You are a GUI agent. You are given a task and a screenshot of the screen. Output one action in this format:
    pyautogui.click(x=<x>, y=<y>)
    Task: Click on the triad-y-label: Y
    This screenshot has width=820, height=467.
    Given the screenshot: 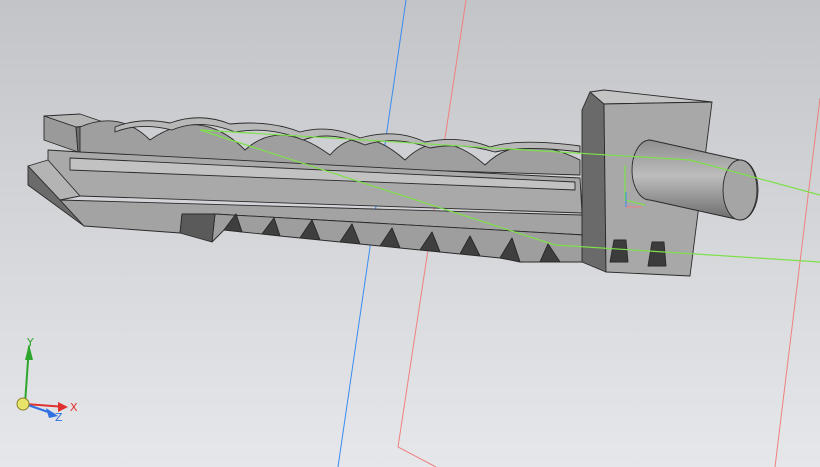 What is the action you would take?
    pyautogui.click(x=30, y=342)
    